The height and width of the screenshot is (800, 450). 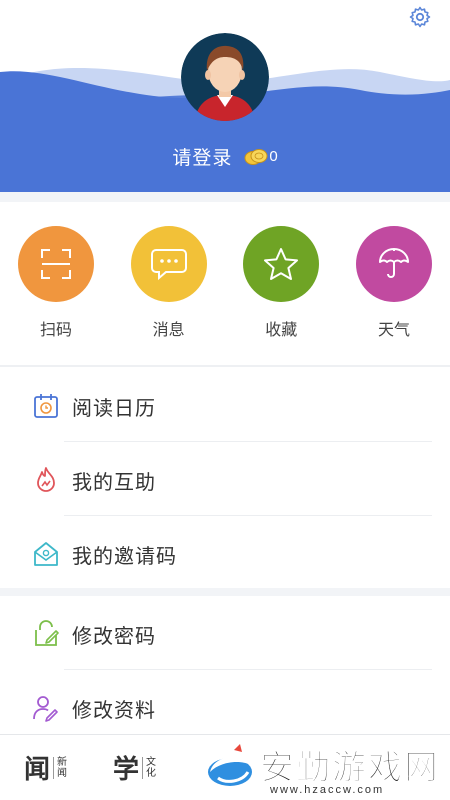 What do you see at coordinates (62, 762) in the screenshot?
I see `tab-news-caption-1: 新` at bounding box center [62, 762].